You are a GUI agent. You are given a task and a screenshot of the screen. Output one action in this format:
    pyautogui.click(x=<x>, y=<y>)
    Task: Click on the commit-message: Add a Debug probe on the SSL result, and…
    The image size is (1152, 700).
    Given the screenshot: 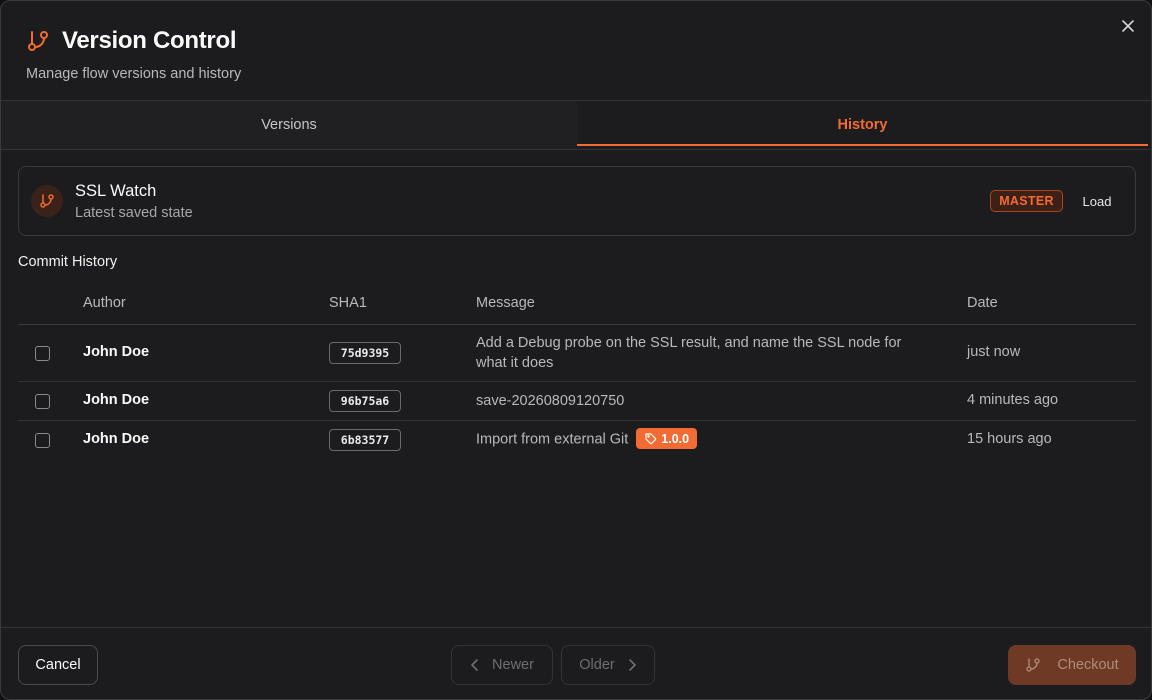 What is the action you would take?
    pyautogui.click(x=688, y=353)
    